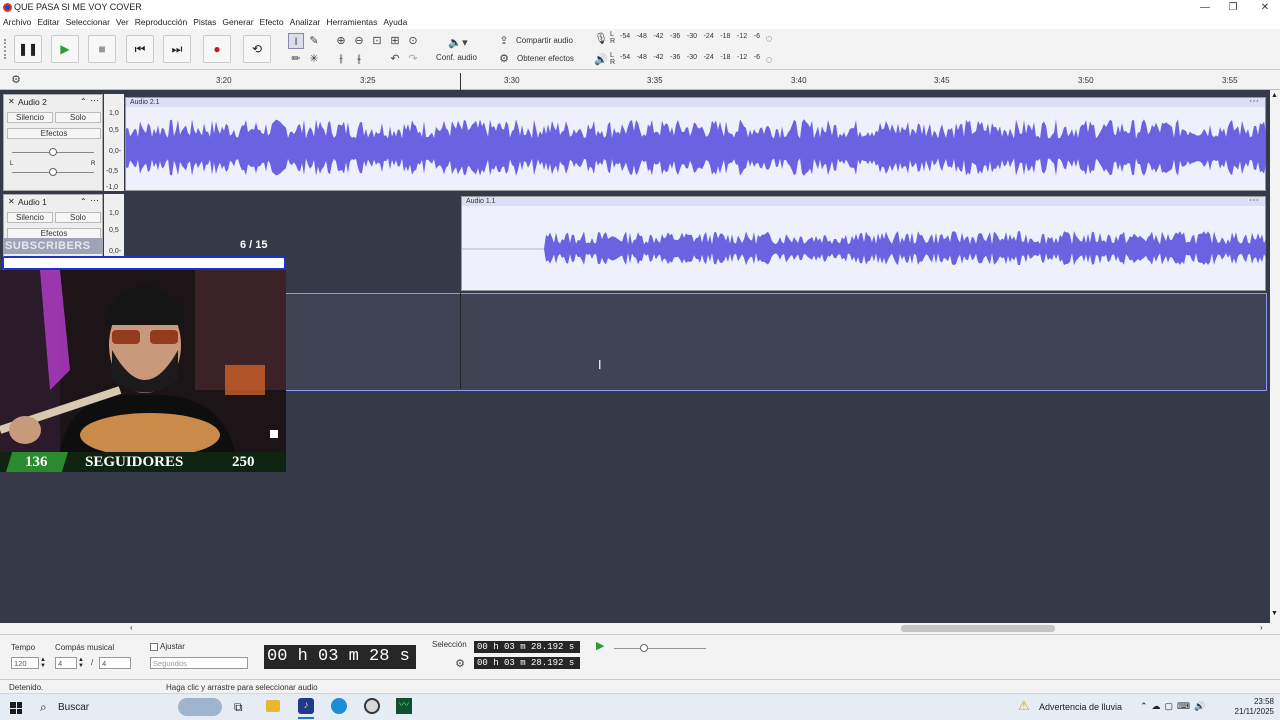  What do you see at coordinates (177, 49) in the screenshot?
I see `skip-end-button: ⏭` at bounding box center [177, 49].